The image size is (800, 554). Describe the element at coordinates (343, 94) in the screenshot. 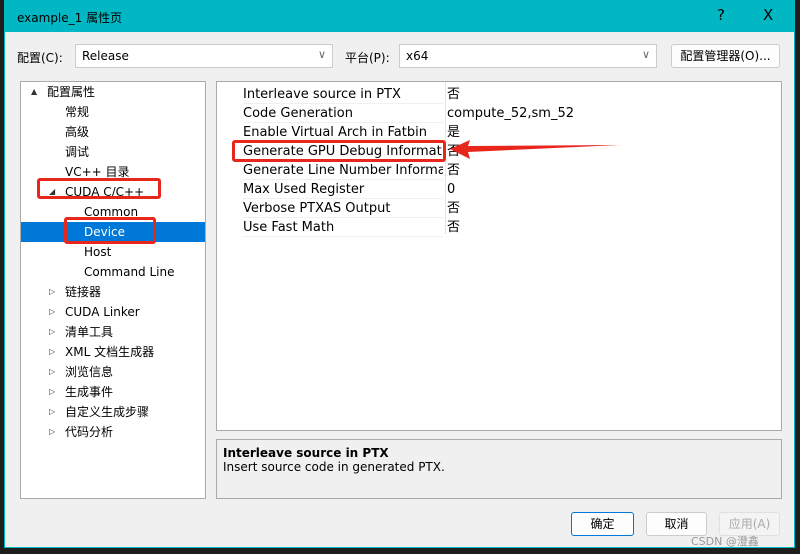

I see `property-name: Interleave source in PTX` at that location.